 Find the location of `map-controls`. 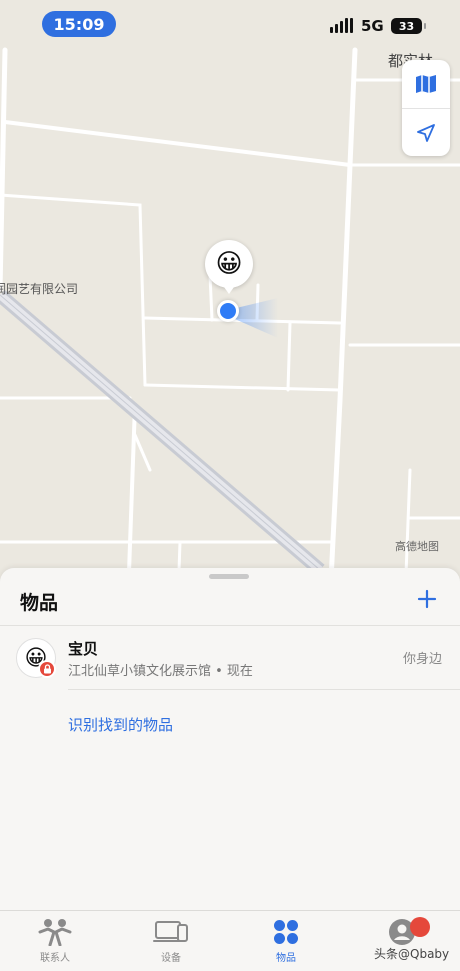

map-controls is located at coordinates (426, 108).